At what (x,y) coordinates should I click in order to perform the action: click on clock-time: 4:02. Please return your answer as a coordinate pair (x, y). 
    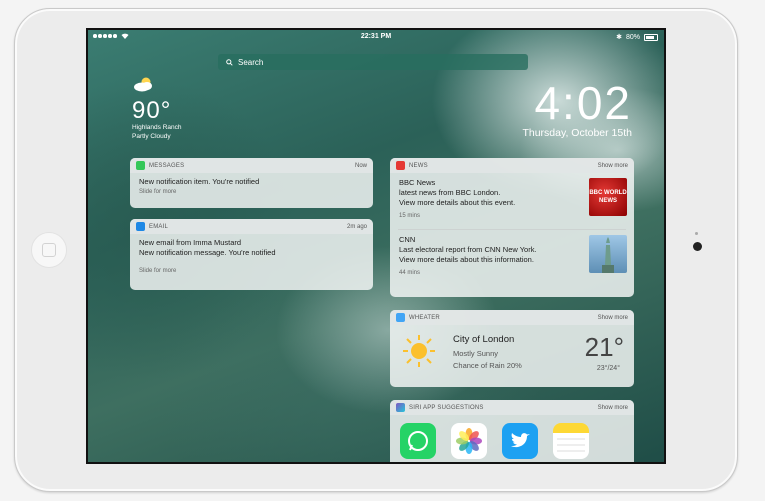
    Looking at the image, I should click on (583, 103).